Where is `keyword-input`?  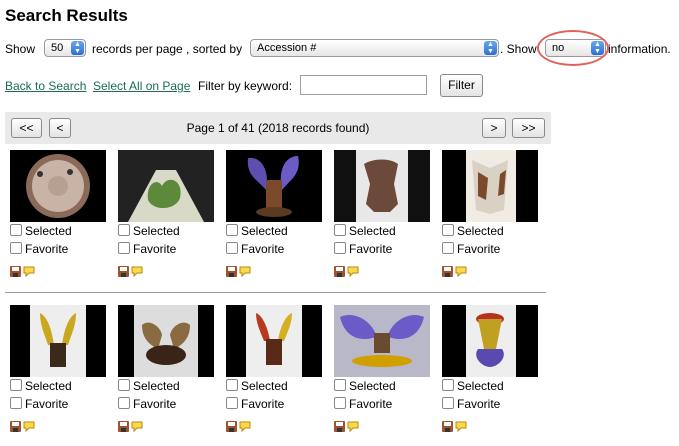 keyword-input is located at coordinates (363, 85).